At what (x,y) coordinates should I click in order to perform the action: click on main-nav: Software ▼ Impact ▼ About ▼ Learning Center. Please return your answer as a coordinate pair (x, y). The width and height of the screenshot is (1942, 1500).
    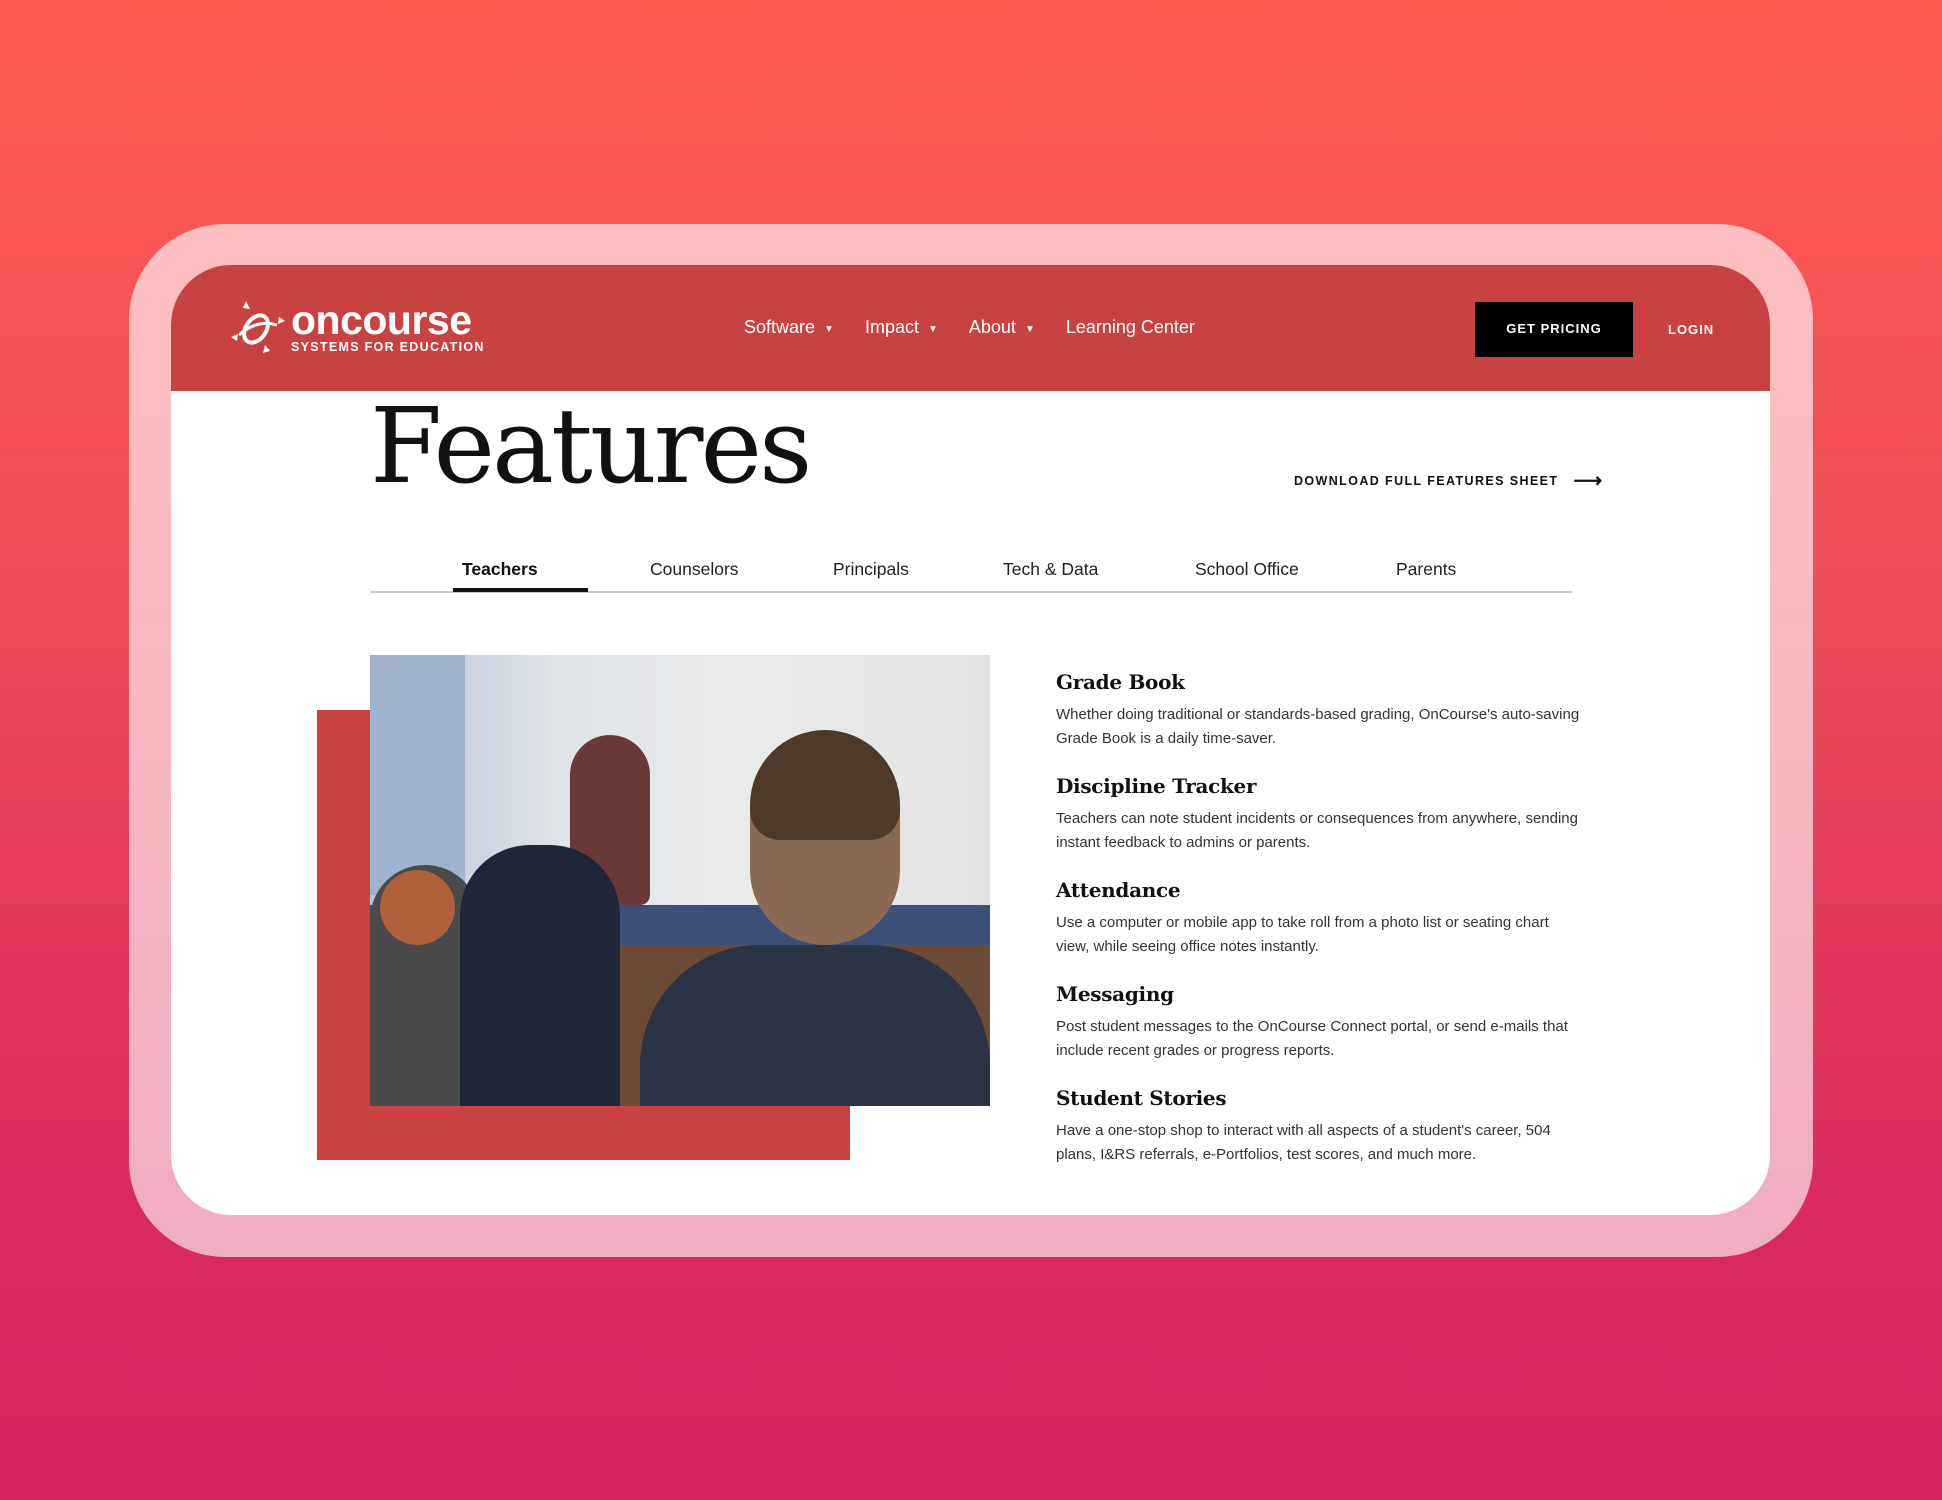
    Looking at the image, I should click on (985, 327).